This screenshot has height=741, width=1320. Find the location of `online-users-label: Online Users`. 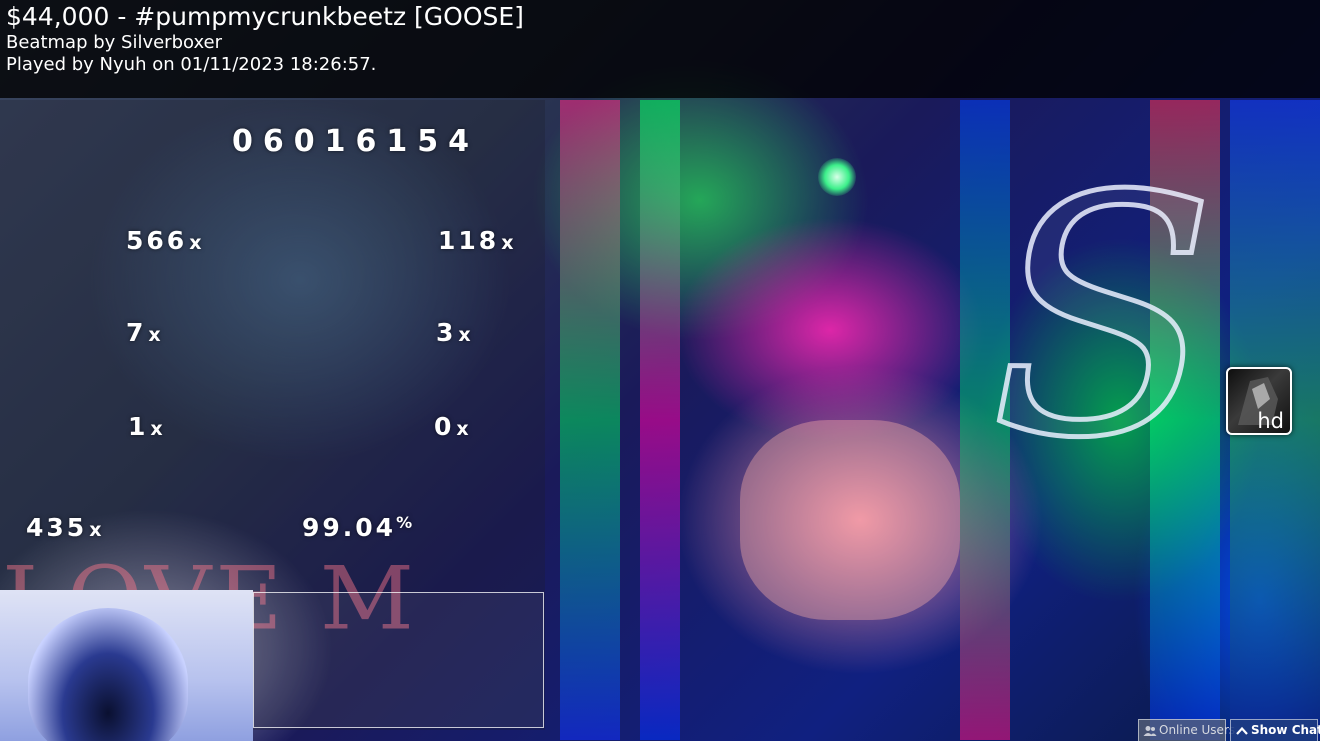

online-users-label: Online Users is located at coordinates (1197, 730).